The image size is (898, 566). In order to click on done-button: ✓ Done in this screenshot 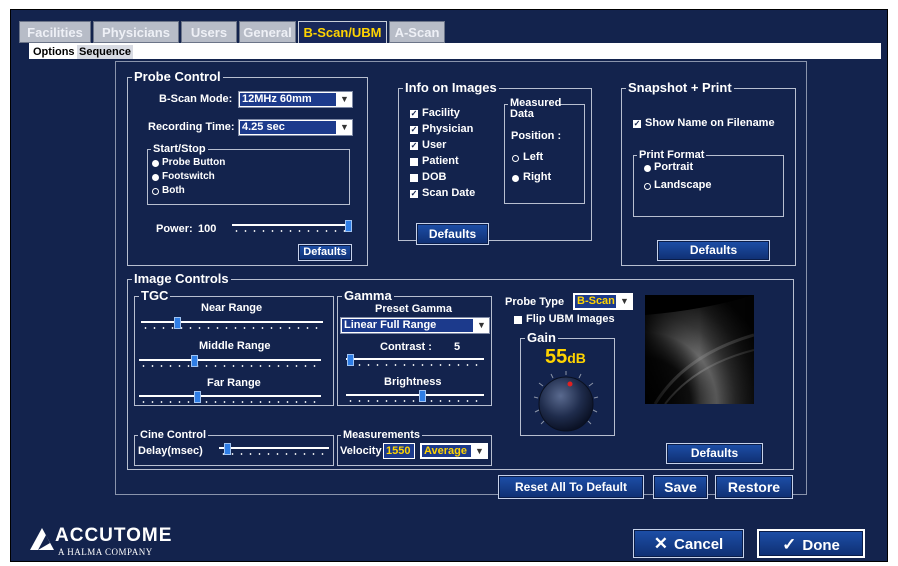, I will do `click(811, 543)`.